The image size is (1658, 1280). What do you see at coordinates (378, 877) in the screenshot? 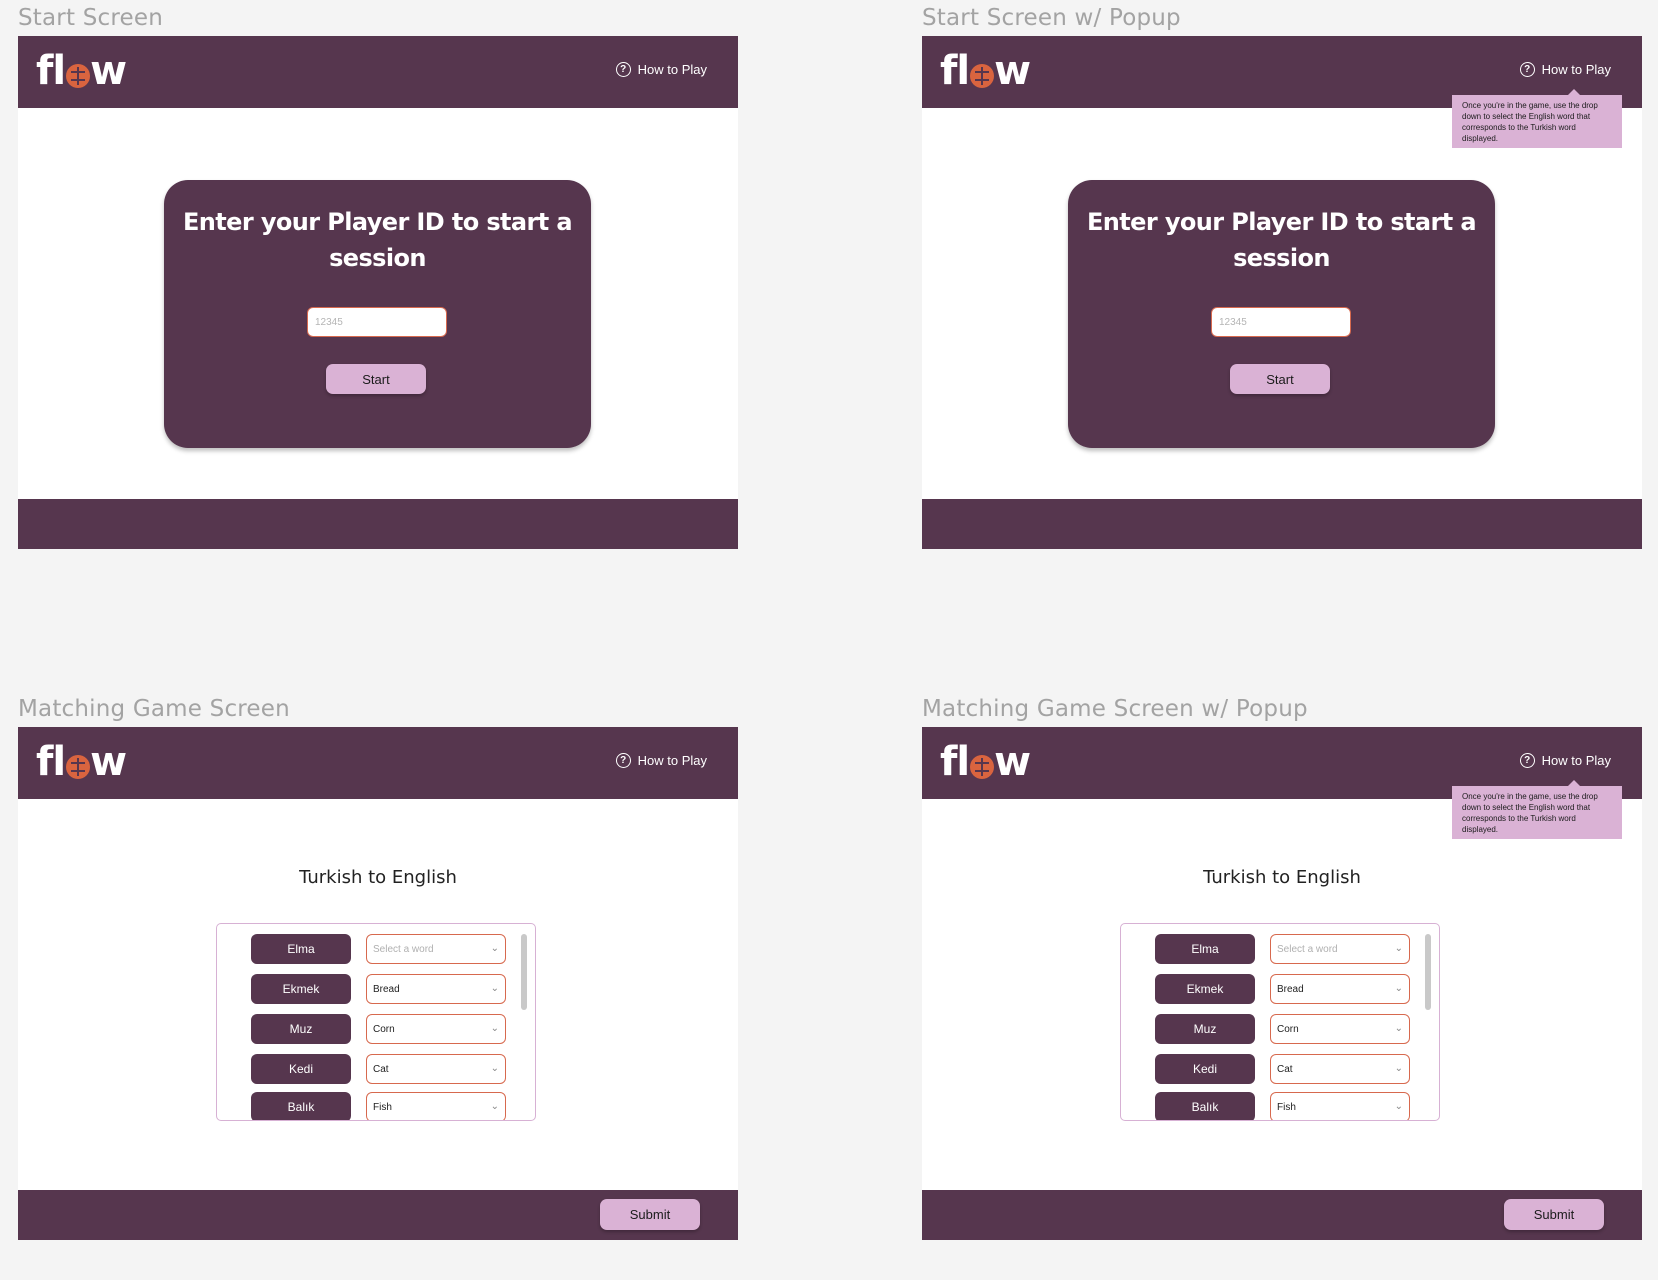
I see `game-title: Turkish to English` at bounding box center [378, 877].